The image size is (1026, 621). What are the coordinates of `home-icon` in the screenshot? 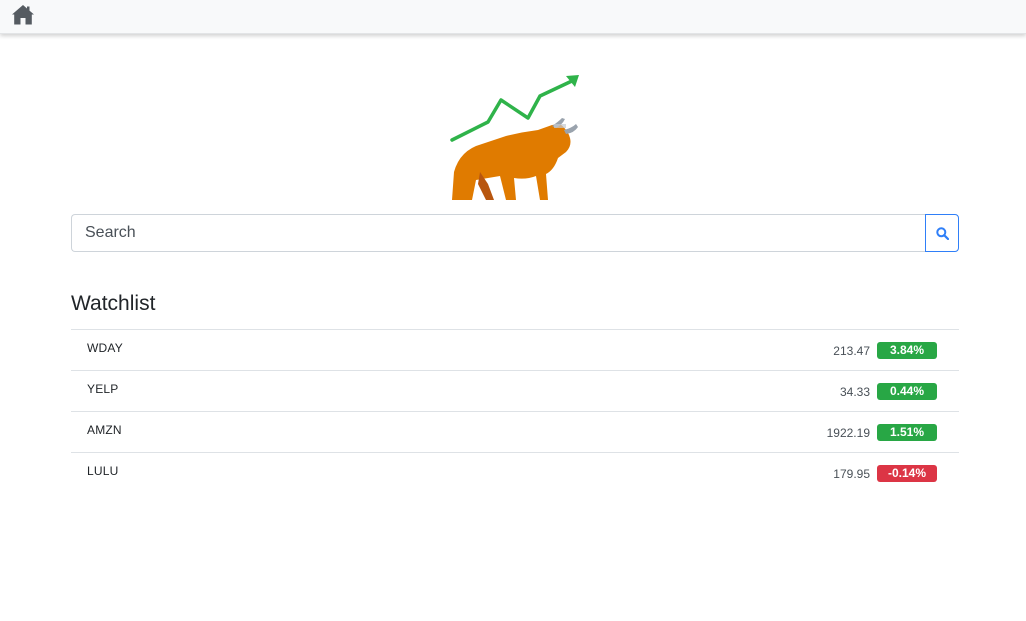 It's located at (23, 15).